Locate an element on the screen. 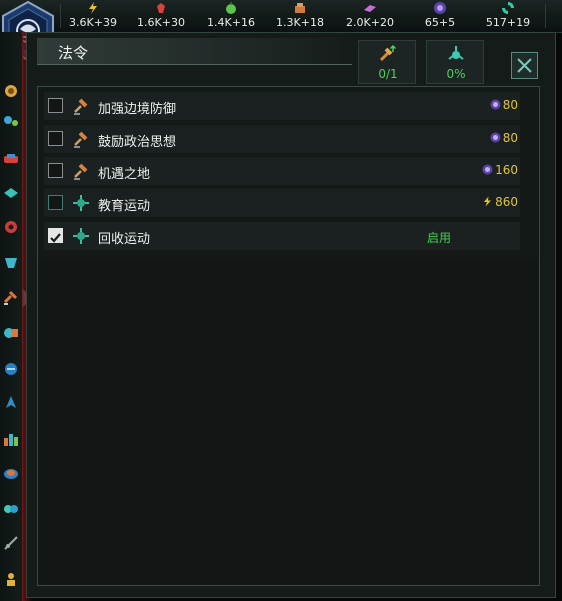  edict-row: 机遇之地 160 is located at coordinates (282, 171).